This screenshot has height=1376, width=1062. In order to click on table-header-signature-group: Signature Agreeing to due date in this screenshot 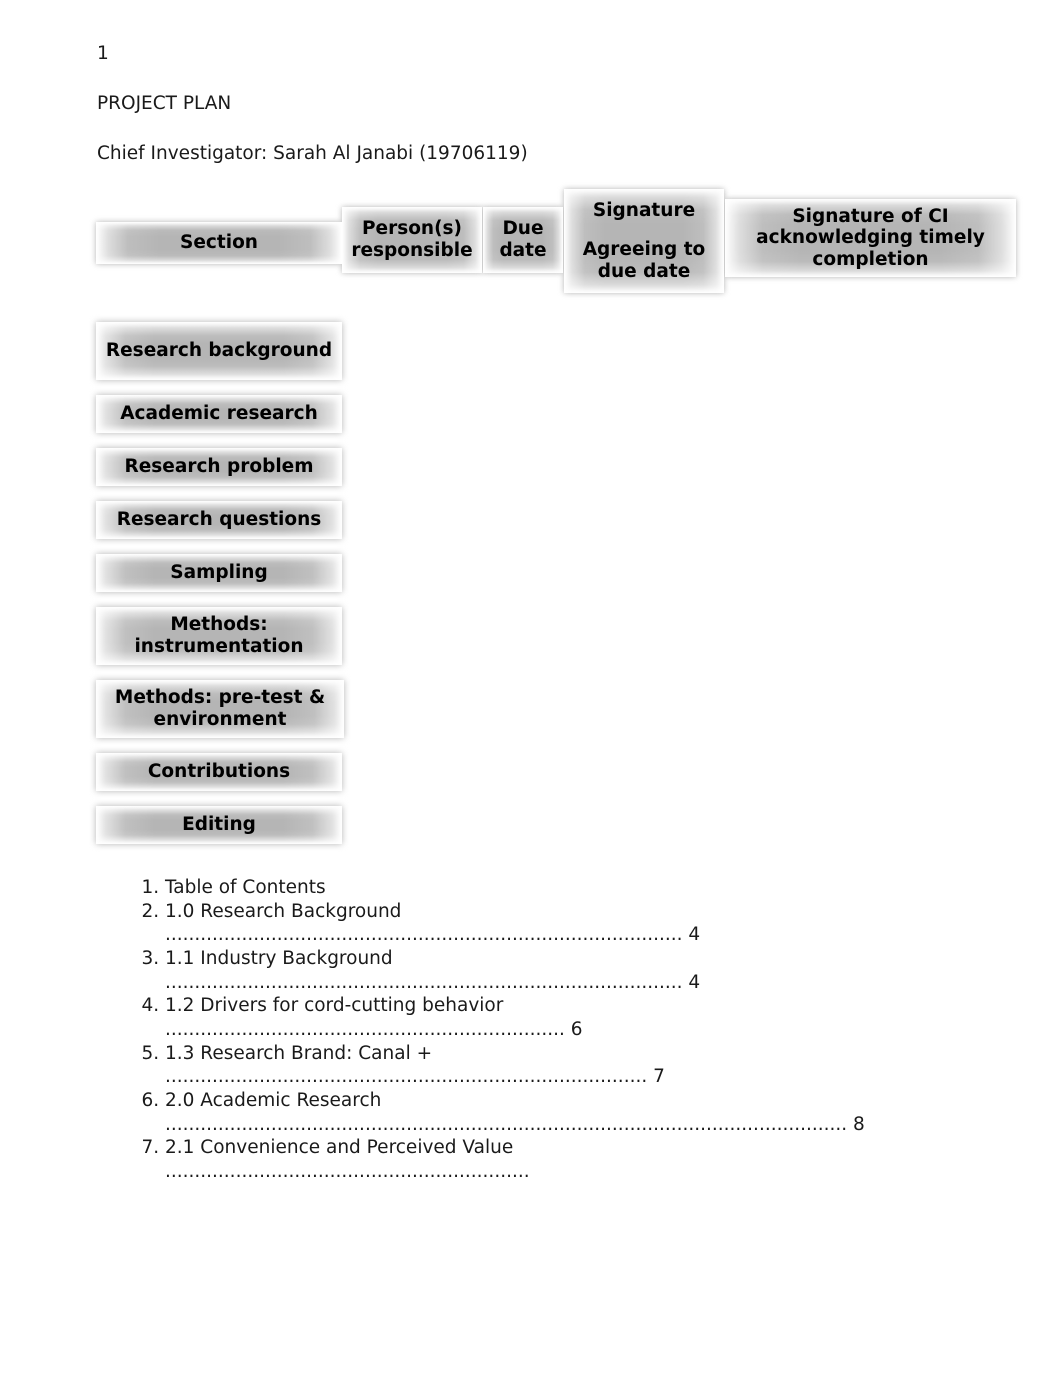, I will do `click(644, 241)`.